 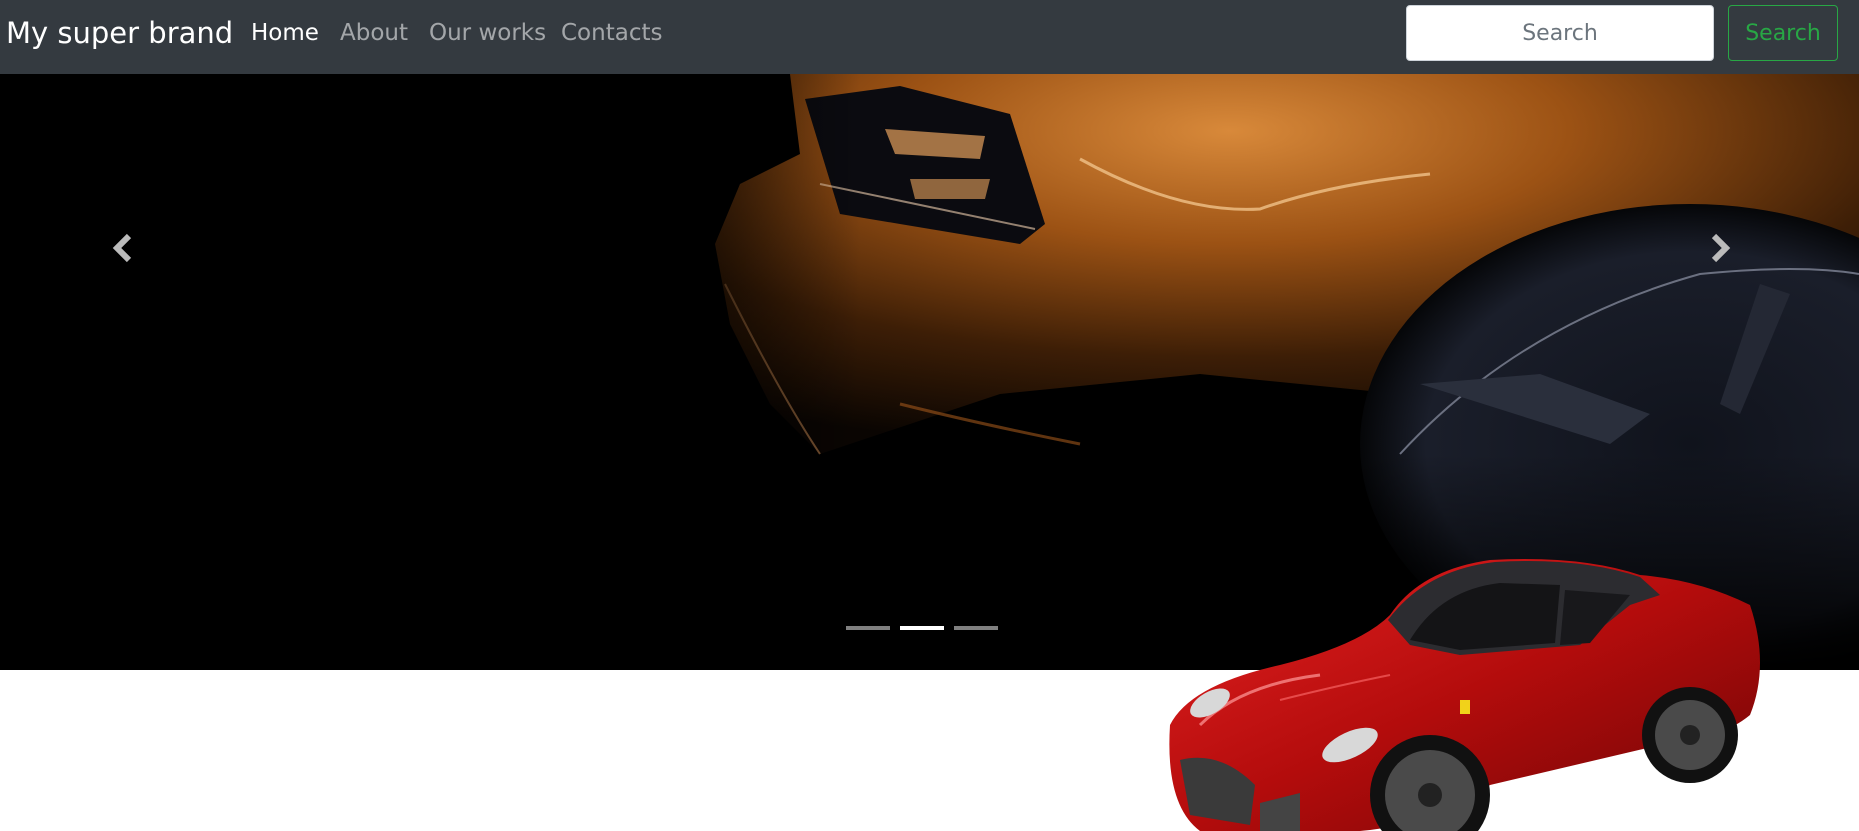 I want to click on chevron-right-icon, so click(x=1721, y=248).